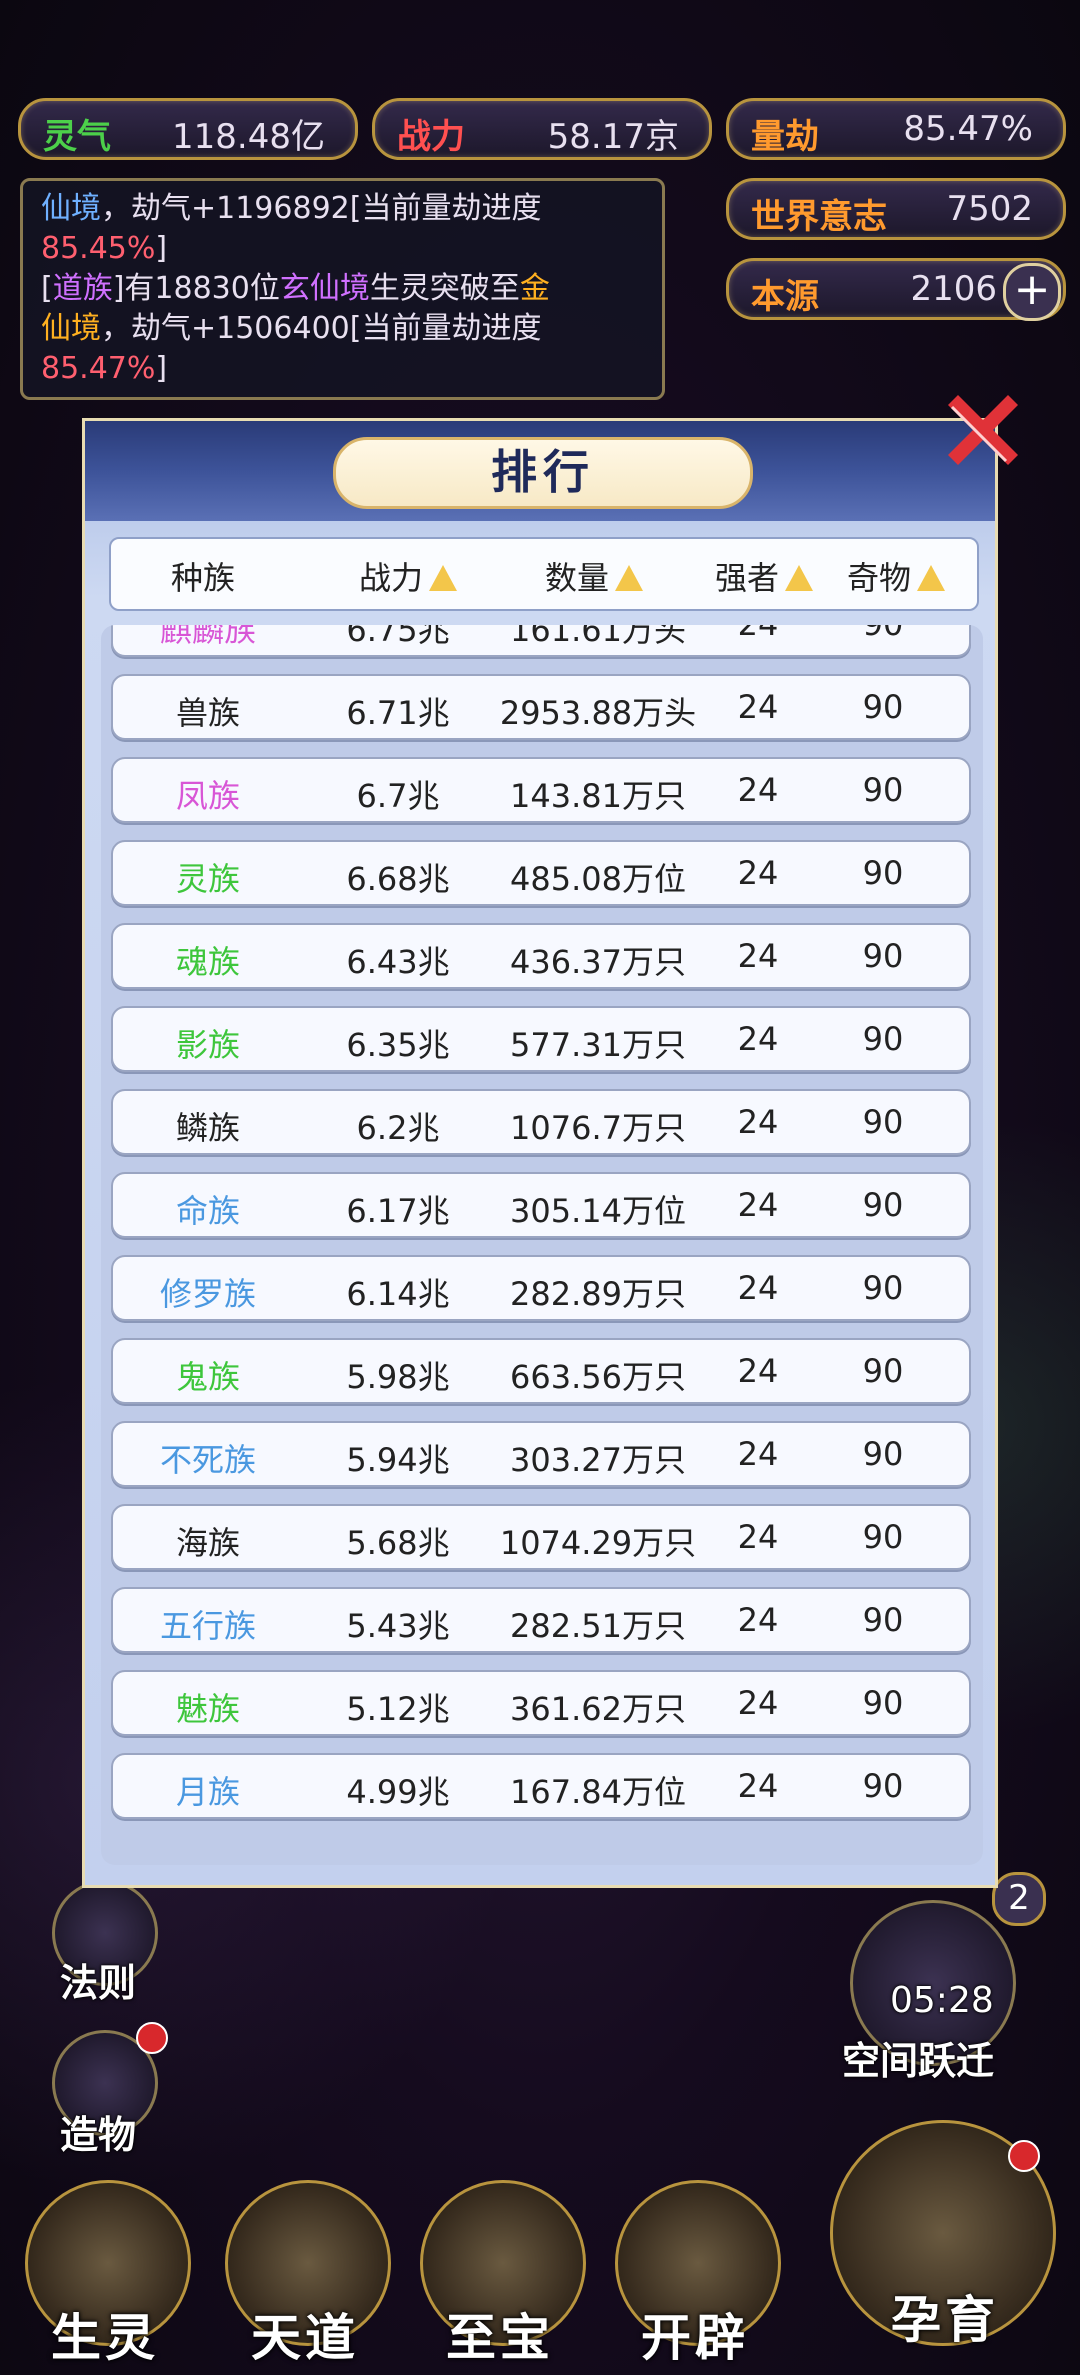  I want to click on power-value: 6.68兆, so click(398, 879).